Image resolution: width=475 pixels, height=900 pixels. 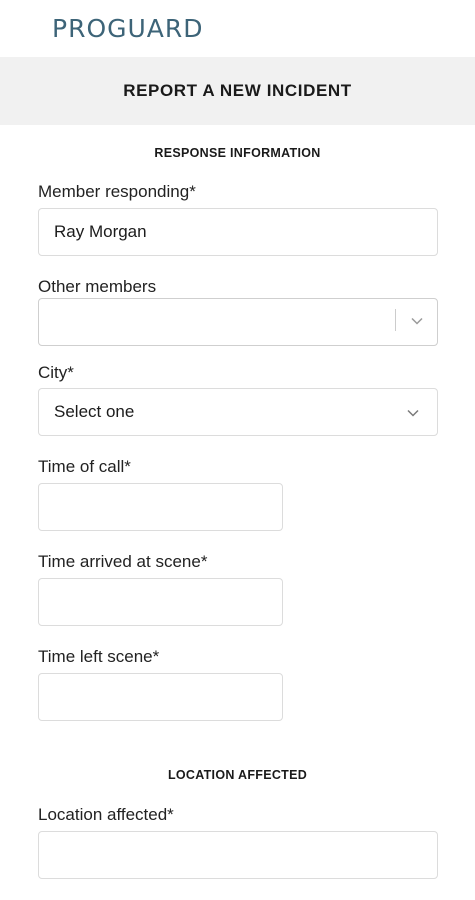 What do you see at coordinates (238, 855) in the screenshot?
I see `location-affected-field` at bounding box center [238, 855].